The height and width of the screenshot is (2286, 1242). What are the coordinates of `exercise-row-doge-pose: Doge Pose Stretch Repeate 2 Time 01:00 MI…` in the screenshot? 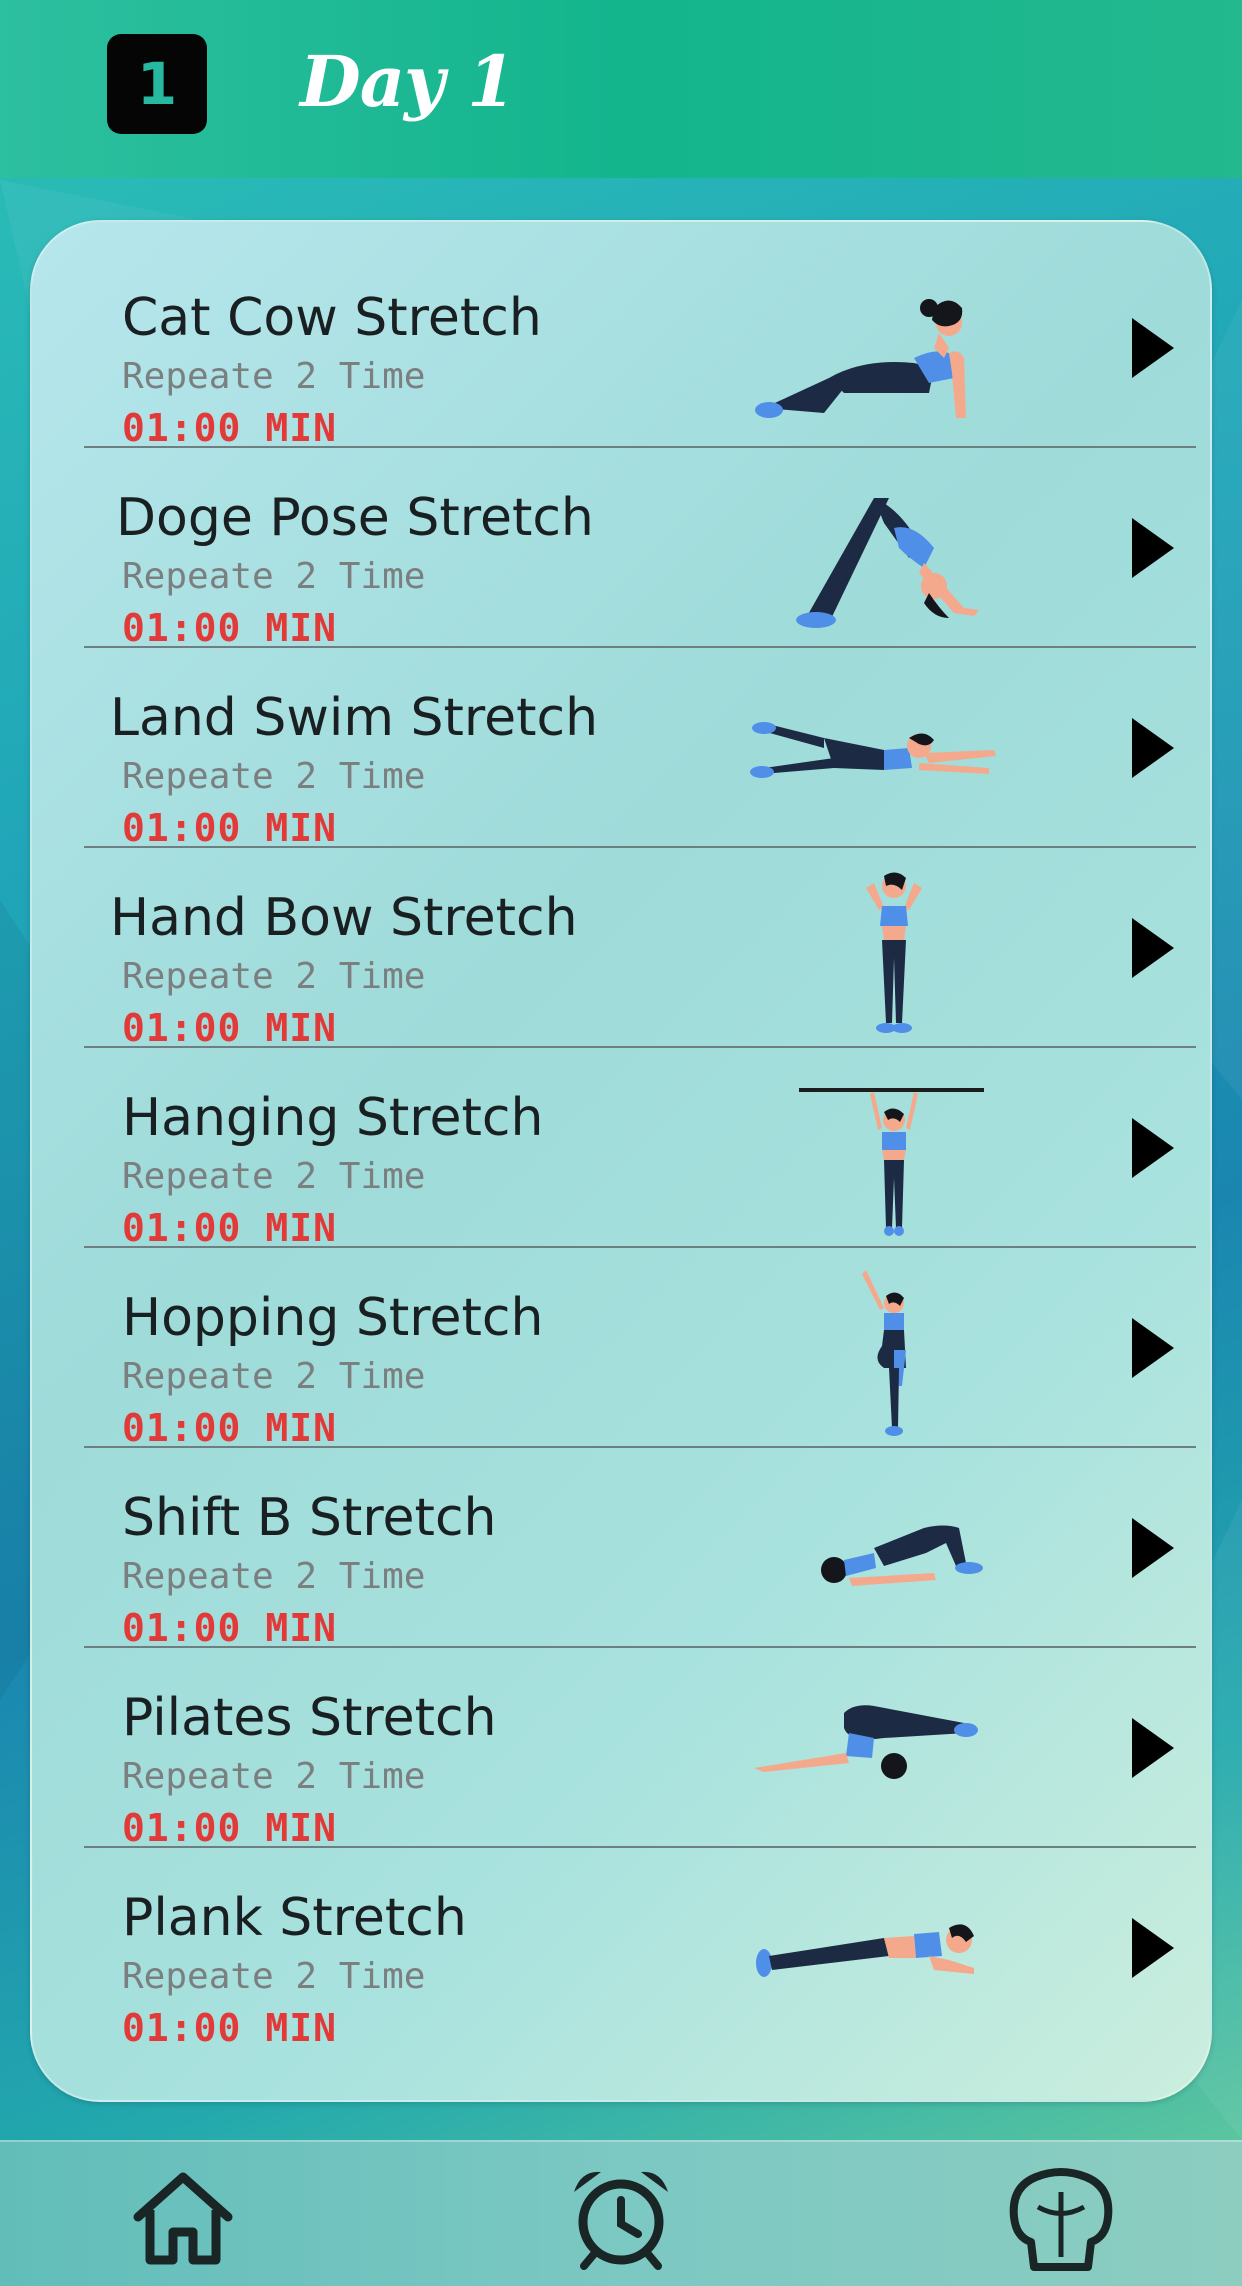 It's located at (640, 549).